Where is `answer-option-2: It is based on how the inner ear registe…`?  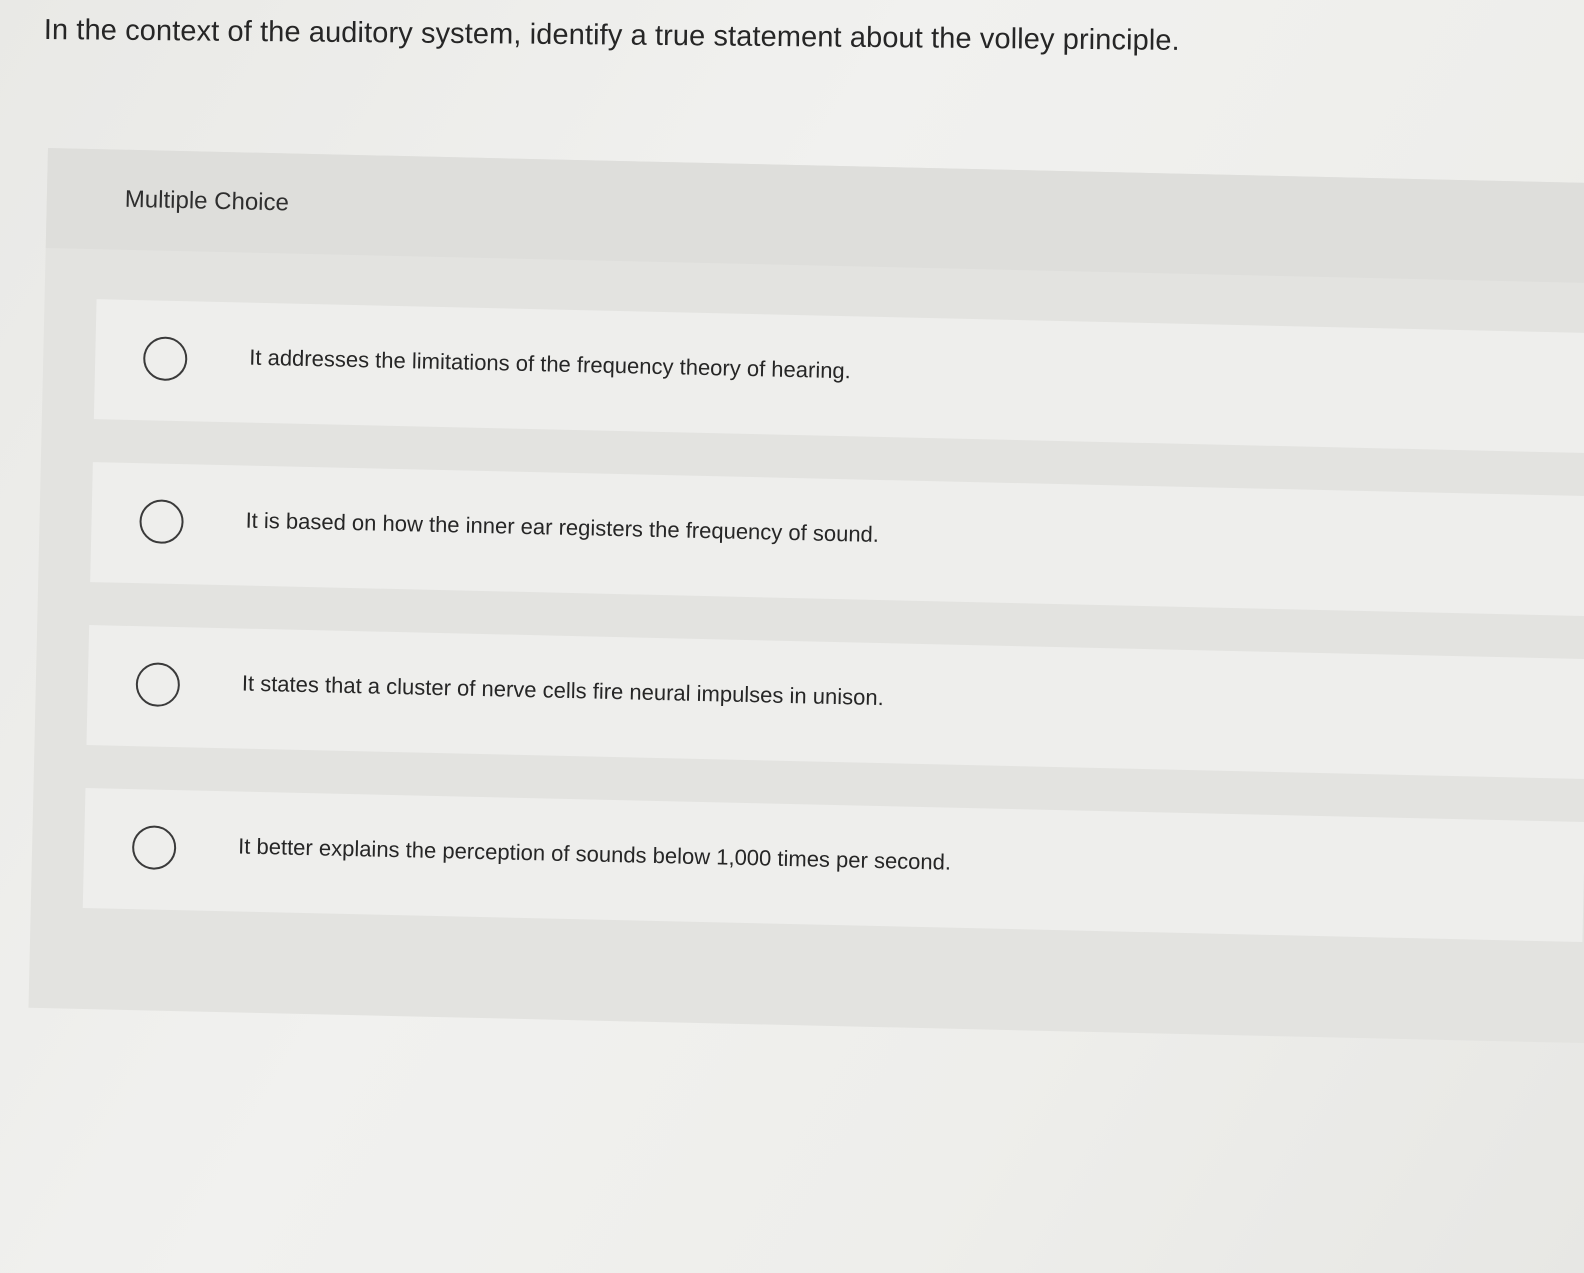 answer-option-2: It is based on how the inner ear registe… is located at coordinates (837, 539).